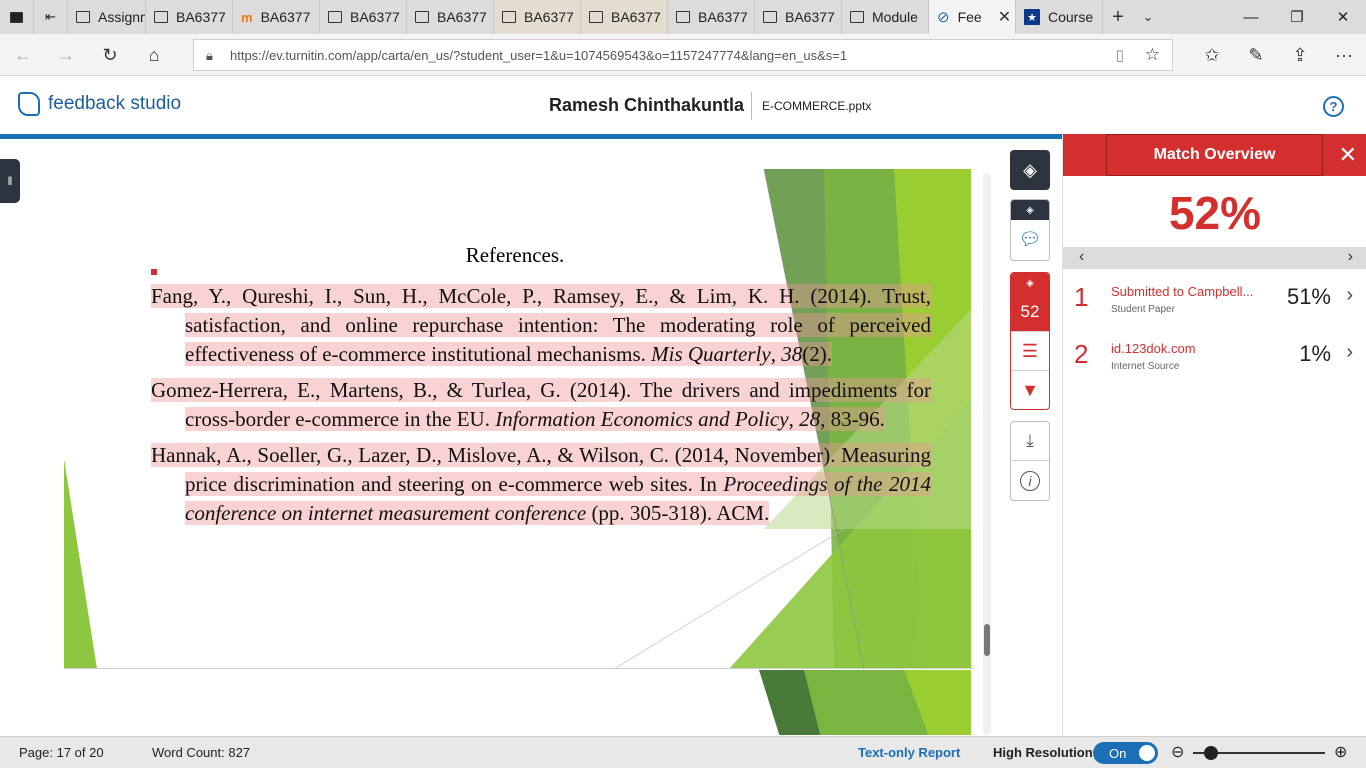 This screenshot has height=768, width=1366. What do you see at coordinates (1030, 351) in the screenshot?
I see `all-sources-button: ☰` at bounding box center [1030, 351].